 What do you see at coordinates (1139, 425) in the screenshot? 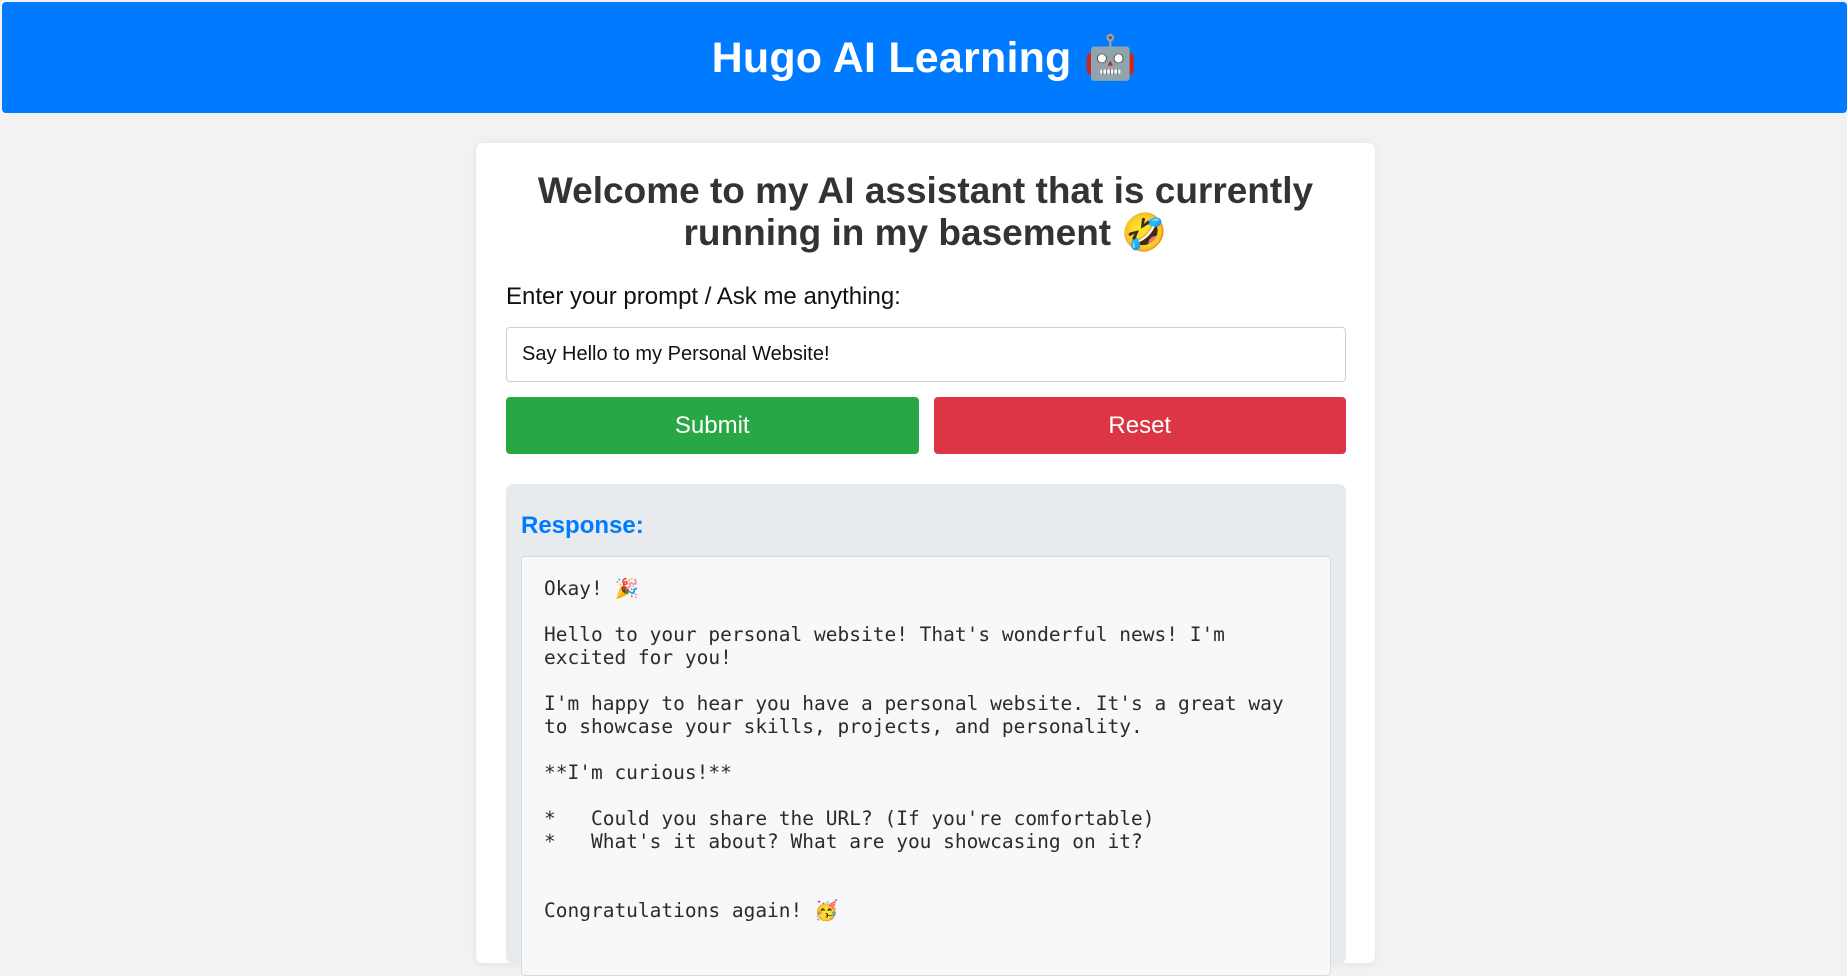
I see `reset-button: Reset` at bounding box center [1139, 425].